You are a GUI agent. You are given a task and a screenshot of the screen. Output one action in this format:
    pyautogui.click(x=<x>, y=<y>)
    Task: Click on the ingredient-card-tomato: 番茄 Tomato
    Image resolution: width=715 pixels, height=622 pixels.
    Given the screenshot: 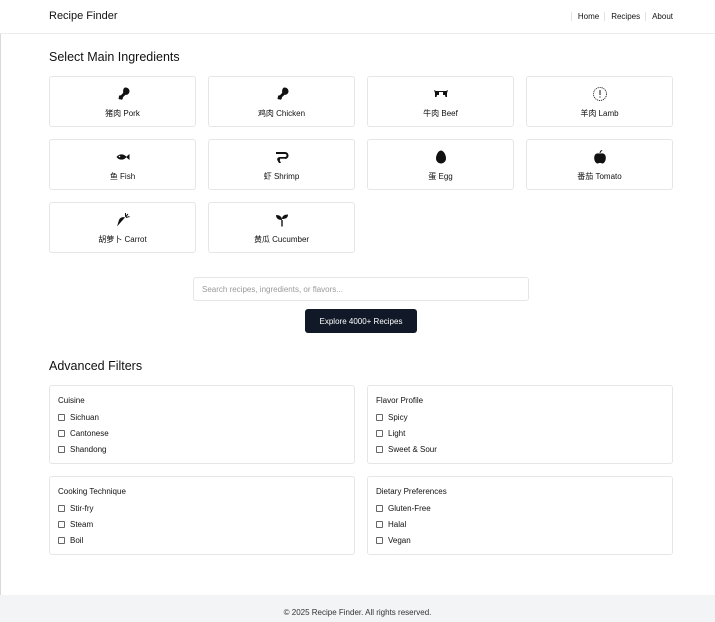 What is the action you would take?
    pyautogui.click(x=599, y=164)
    